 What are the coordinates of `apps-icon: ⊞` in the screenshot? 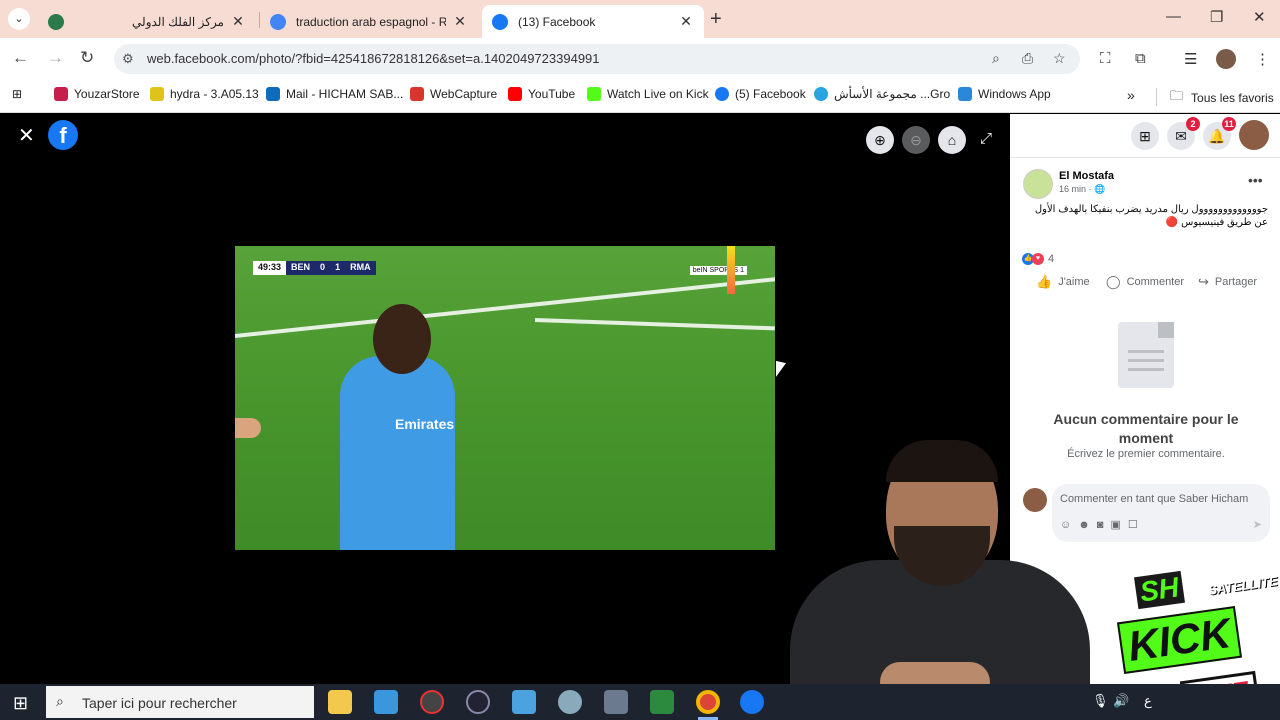 It's located at (17, 94).